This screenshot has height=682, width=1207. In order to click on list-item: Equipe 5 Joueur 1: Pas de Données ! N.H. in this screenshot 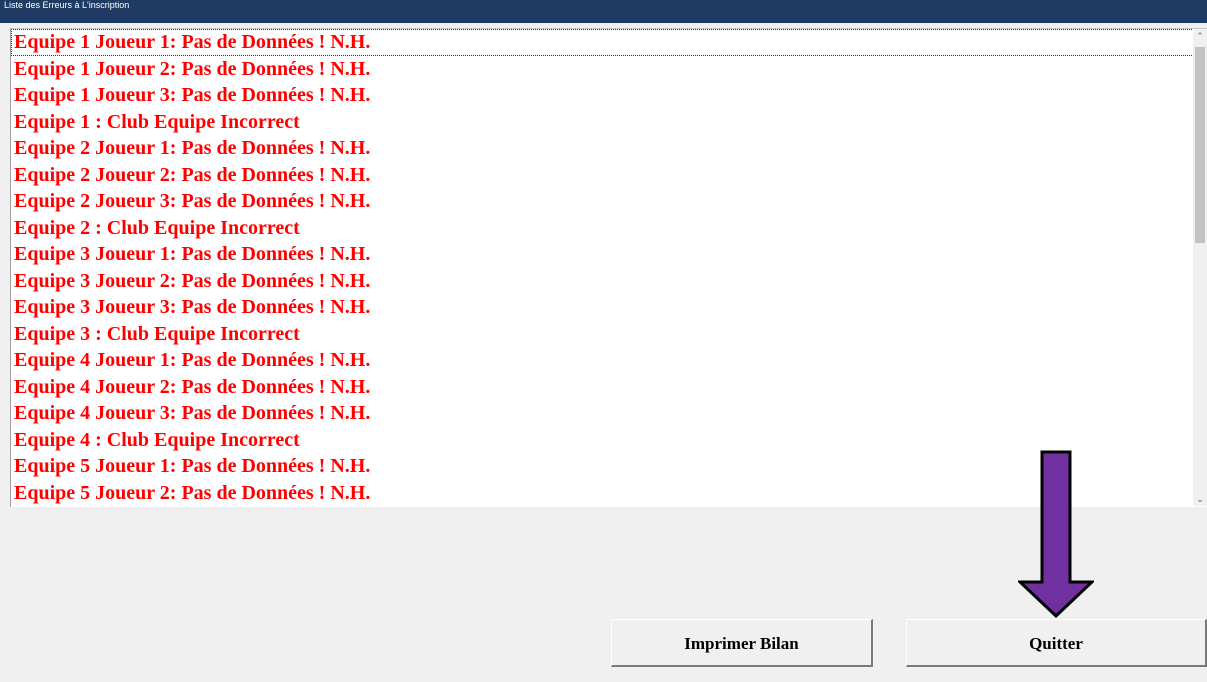, I will do `click(602, 466)`.